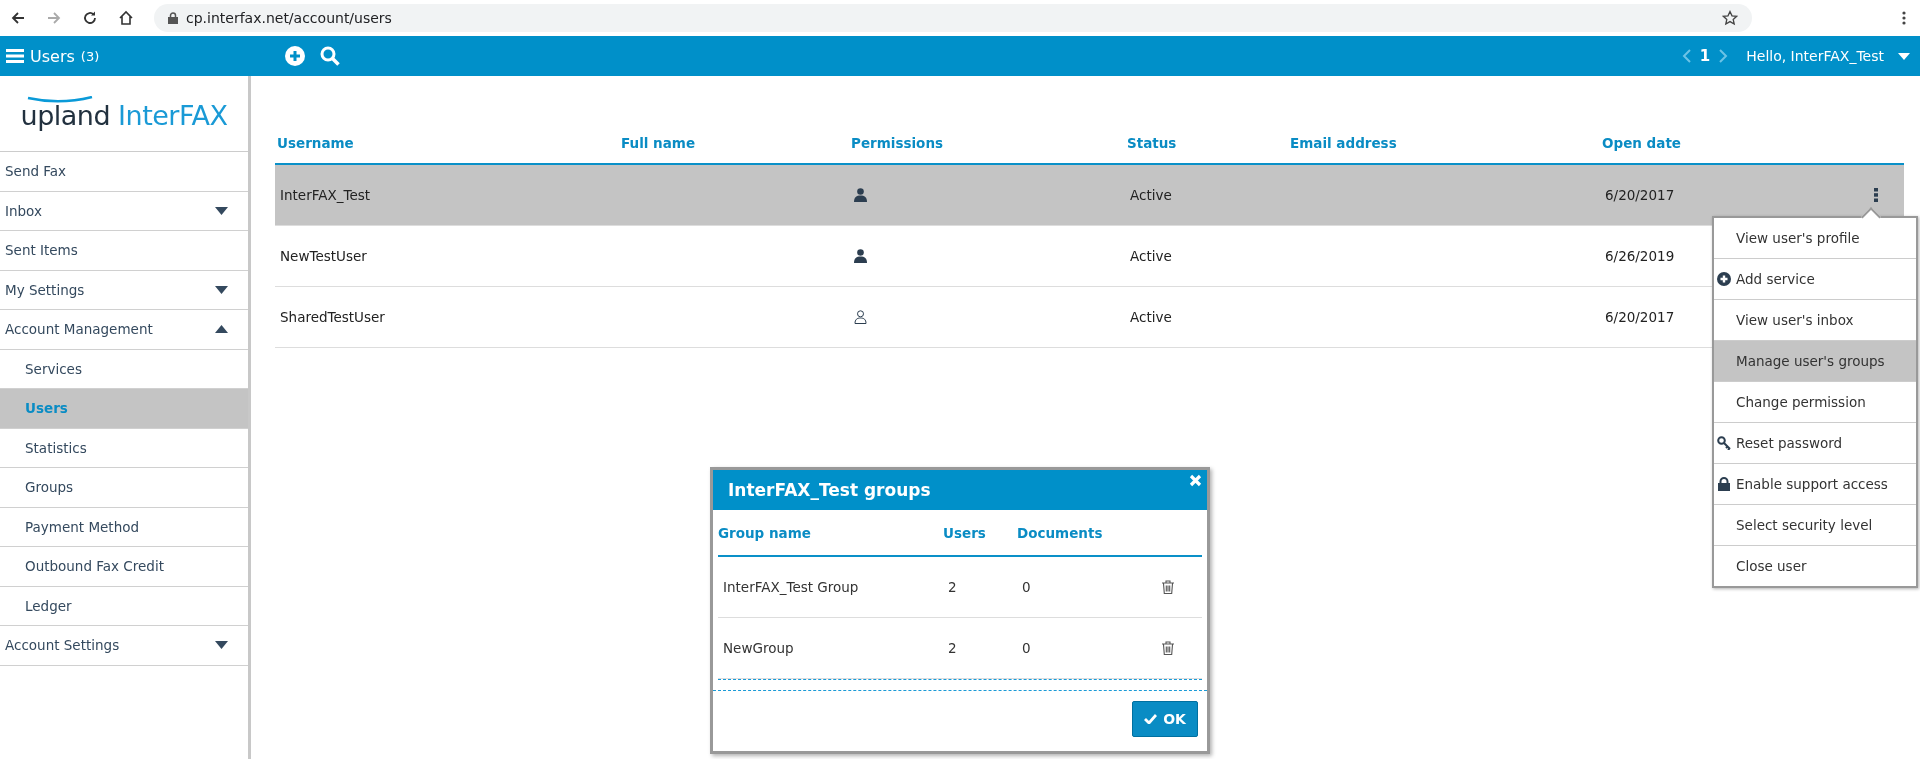 The width and height of the screenshot is (1920, 759). What do you see at coordinates (90, 56) in the screenshot?
I see `user-count: (3)` at bounding box center [90, 56].